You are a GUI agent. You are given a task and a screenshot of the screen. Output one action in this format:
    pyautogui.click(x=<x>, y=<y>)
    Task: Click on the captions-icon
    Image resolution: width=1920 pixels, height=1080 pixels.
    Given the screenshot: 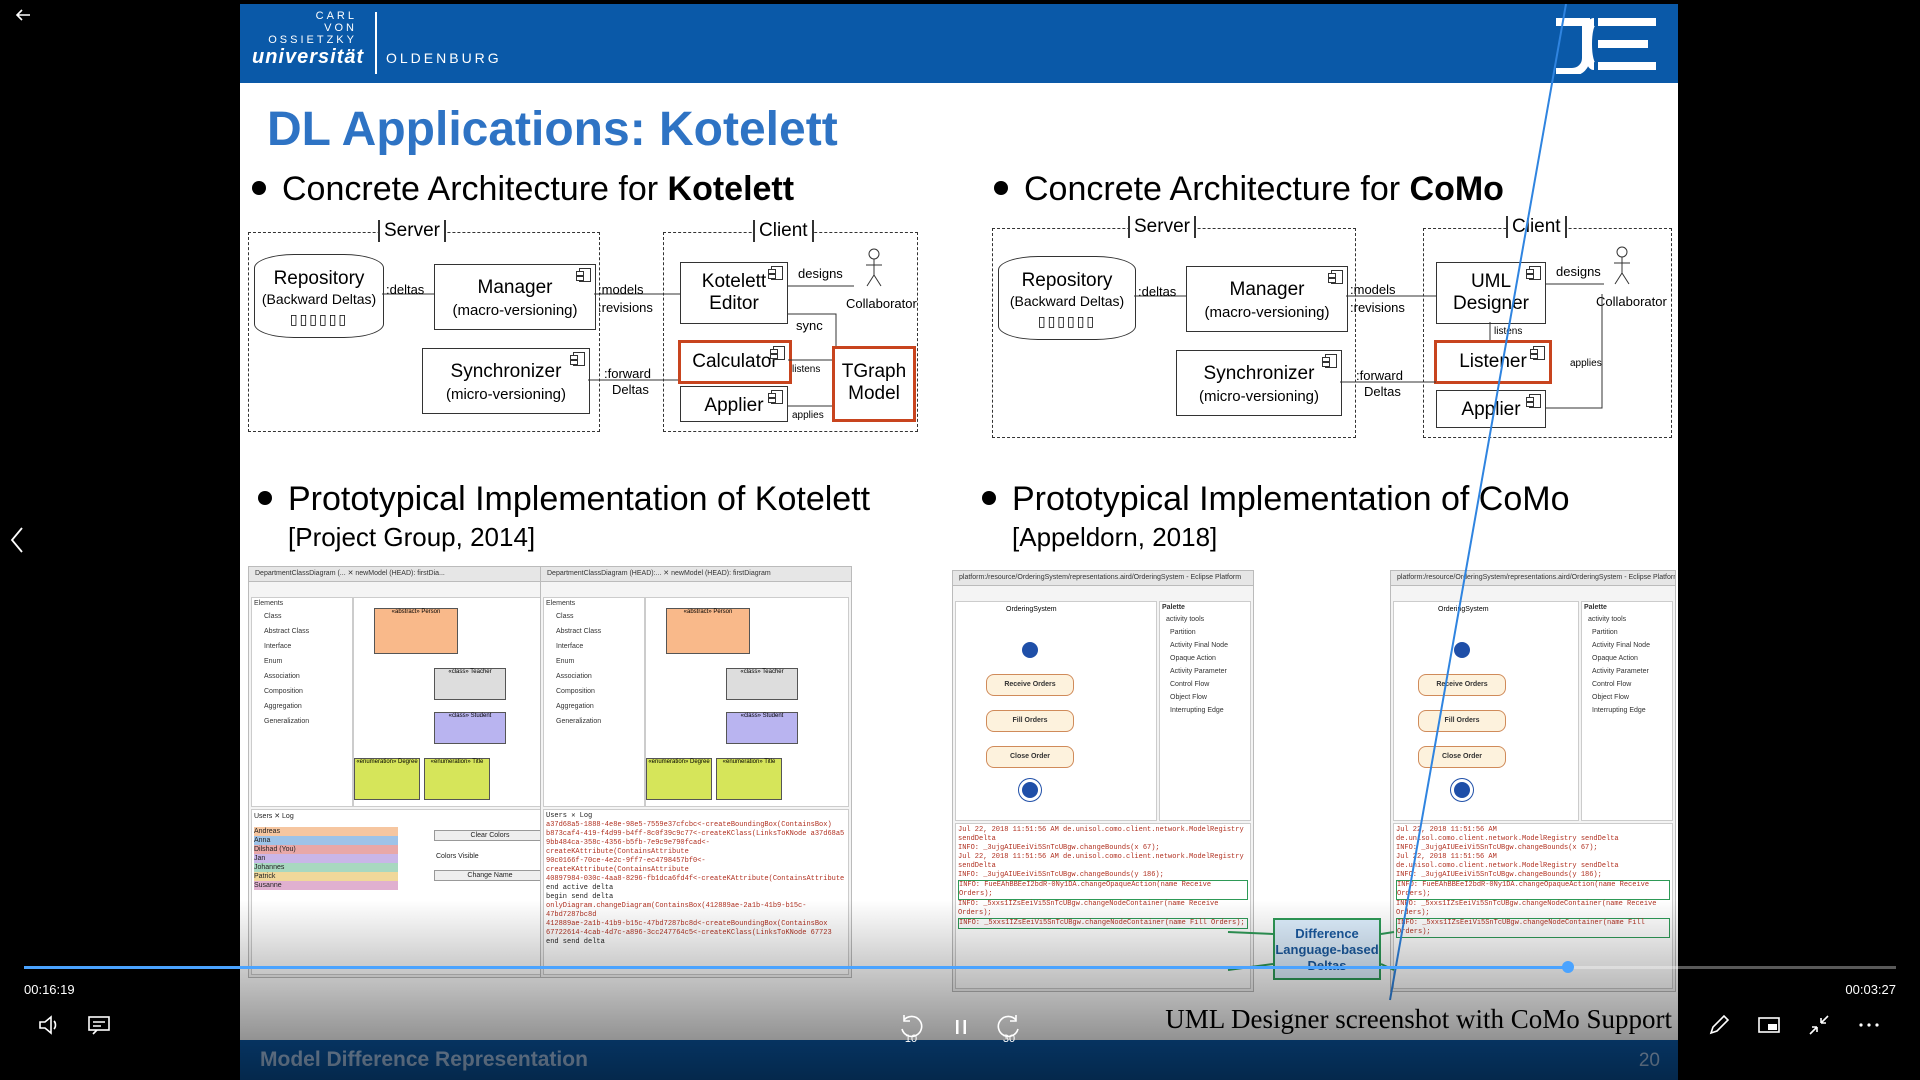 What is the action you would take?
    pyautogui.click(x=99, y=1025)
    